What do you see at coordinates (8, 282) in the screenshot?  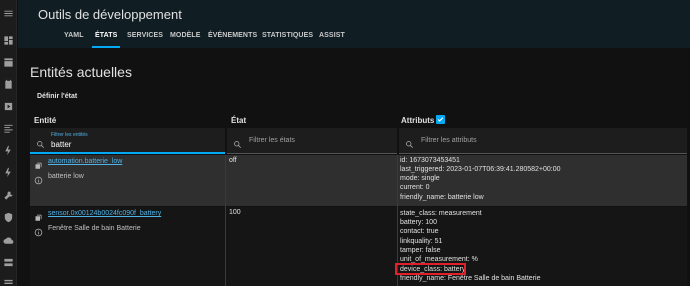 I see `list-icon` at bounding box center [8, 282].